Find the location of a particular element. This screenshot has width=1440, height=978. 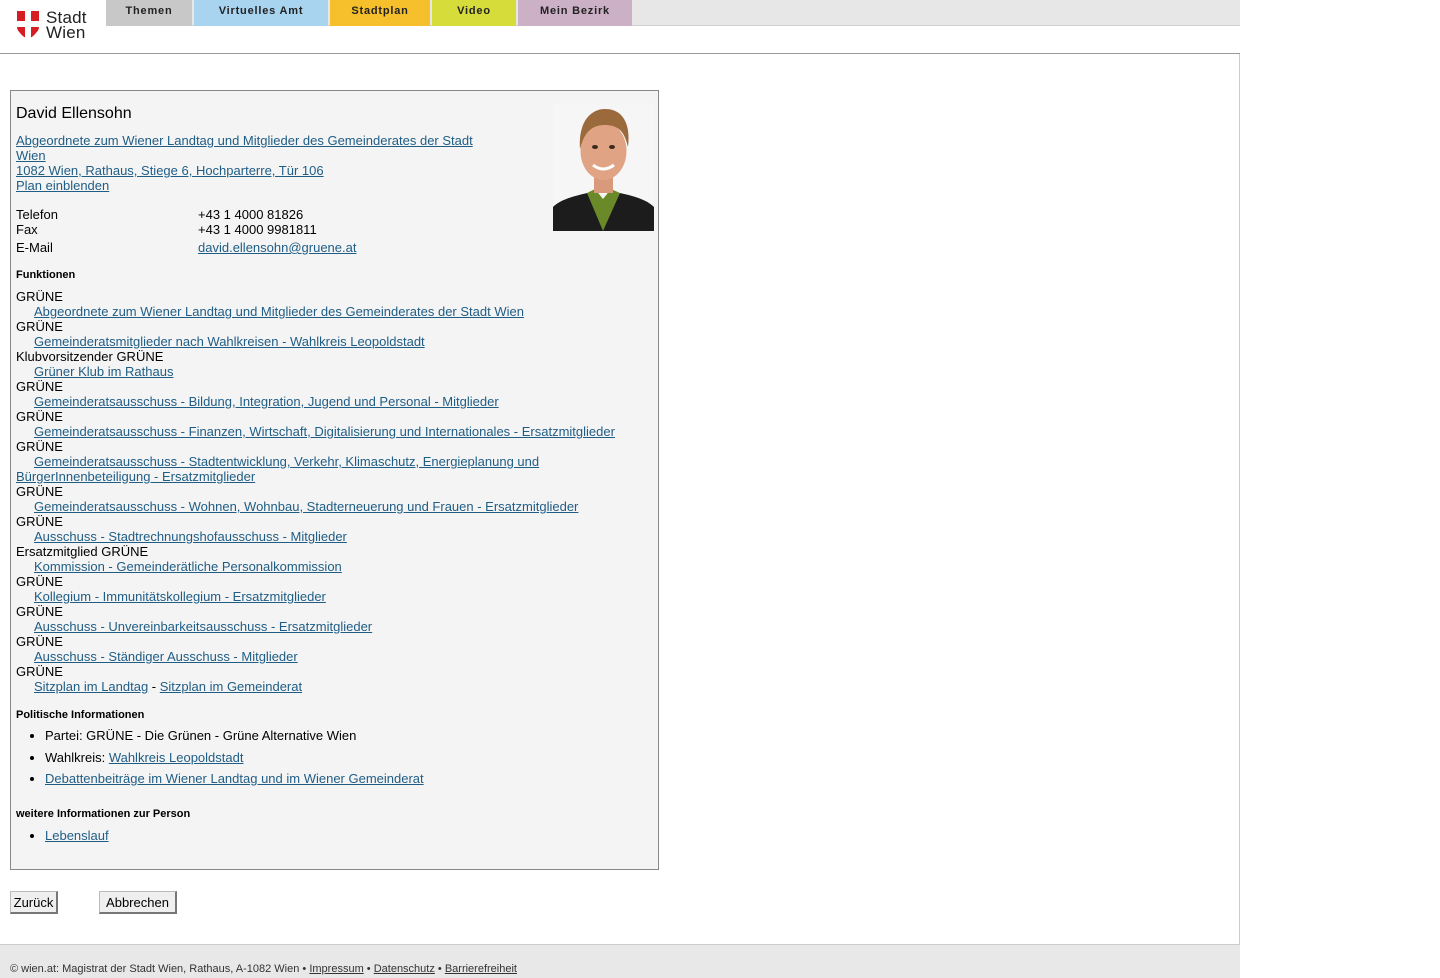

logo-text: Stadt Wien is located at coordinates (66, 25).